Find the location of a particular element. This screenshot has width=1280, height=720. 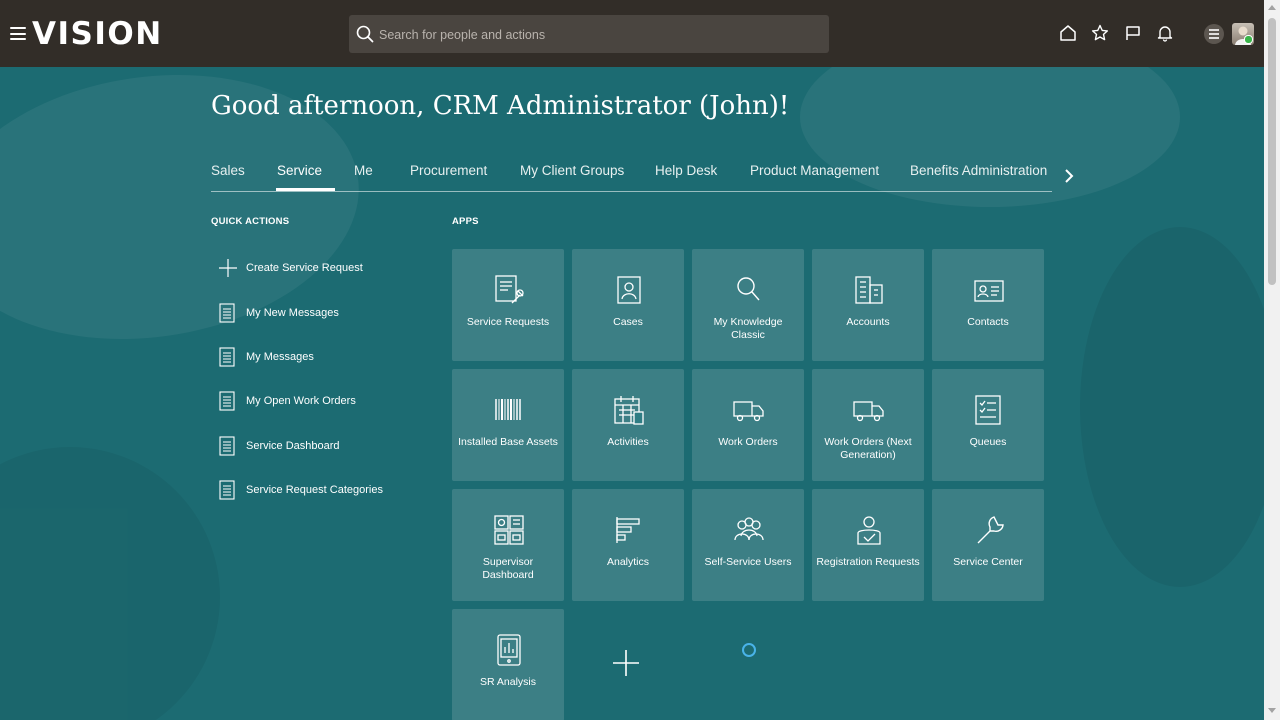

chevron-right-icon is located at coordinates (1069, 176).